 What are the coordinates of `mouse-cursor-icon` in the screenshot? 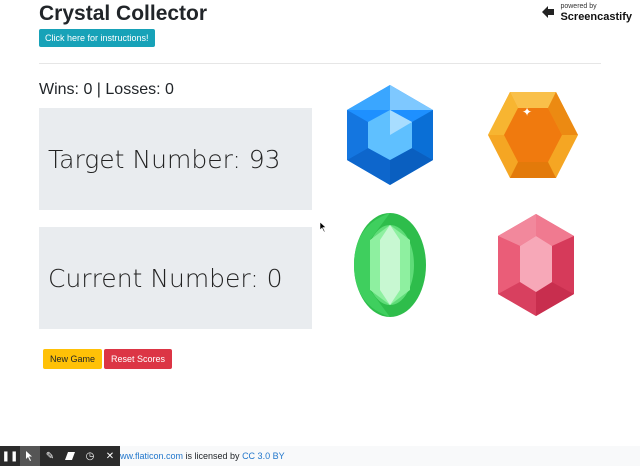 It's located at (323, 227).